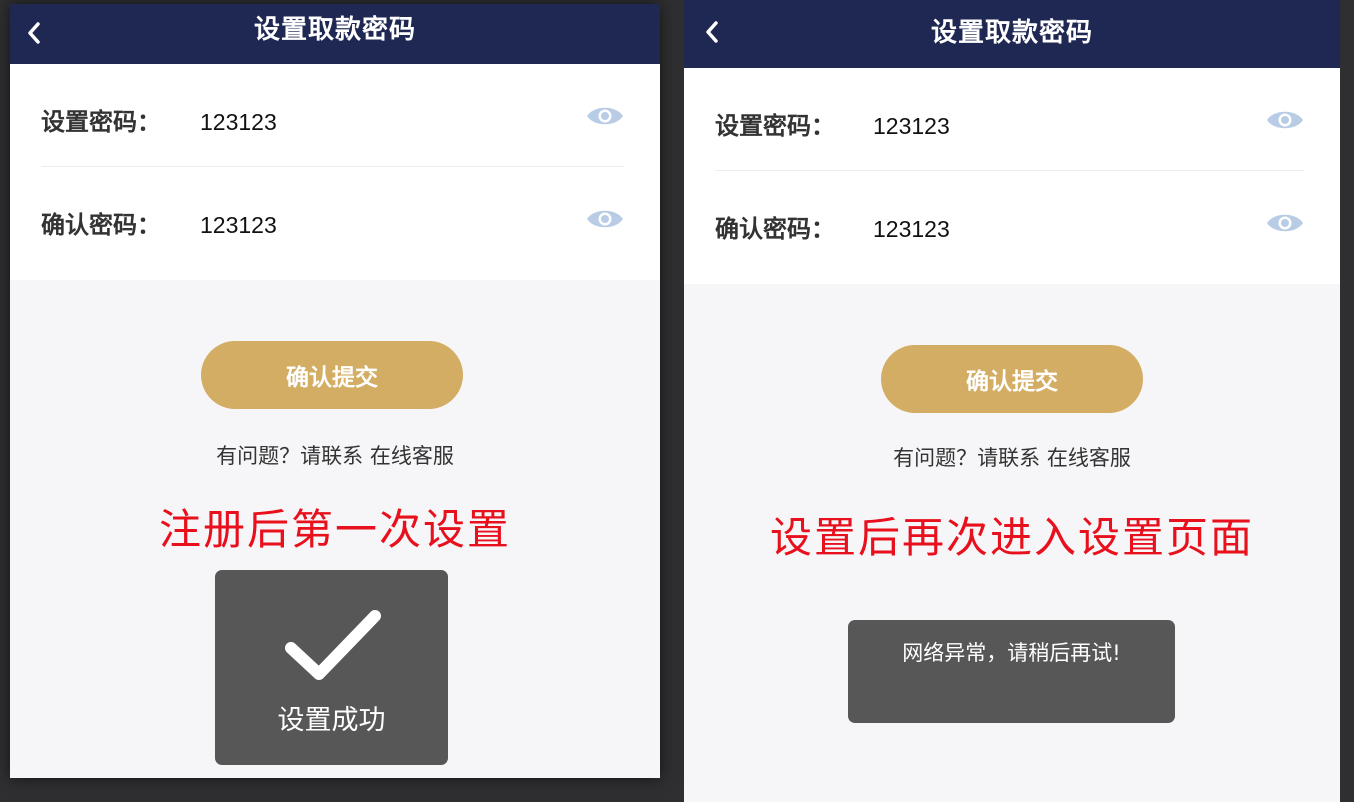 This screenshot has width=1354, height=802. What do you see at coordinates (333, 645) in the screenshot?
I see `checkmark-icon` at bounding box center [333, 645].